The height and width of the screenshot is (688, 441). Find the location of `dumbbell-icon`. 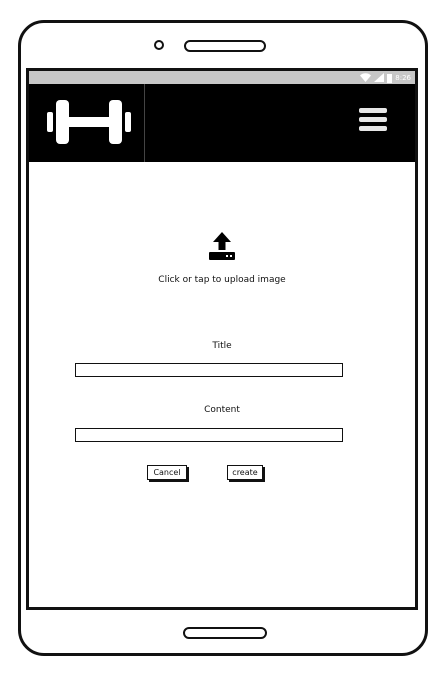

dumbbell-icon is located at coordinates (89, 122).